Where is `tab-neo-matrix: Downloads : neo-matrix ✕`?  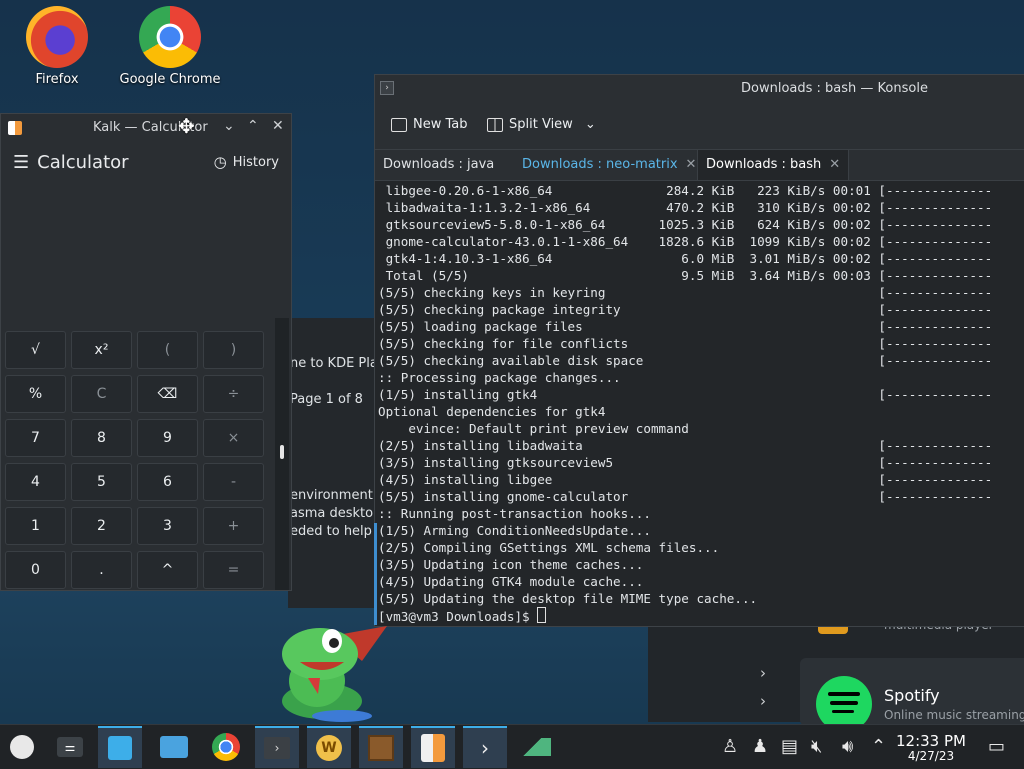
tab-neo-matrix: Downloads : neo-matrix ✕ is located at coordinates (609, 165).